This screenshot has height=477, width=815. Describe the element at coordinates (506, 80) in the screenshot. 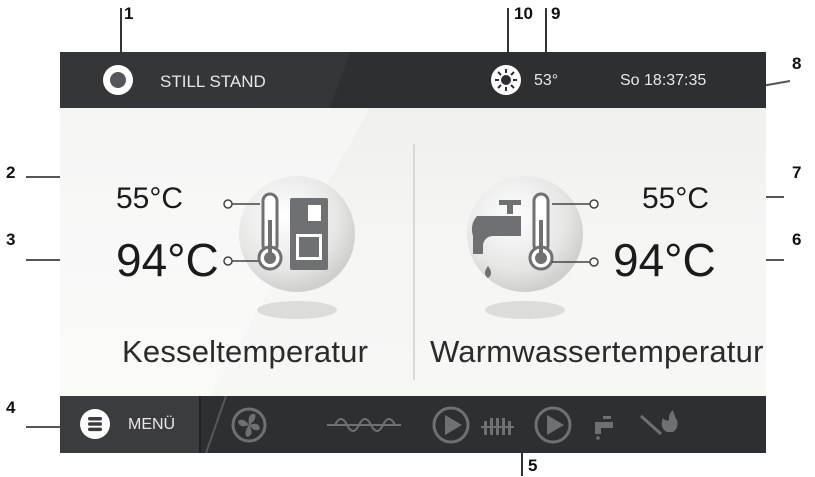

I see `sun-icon` at that location.